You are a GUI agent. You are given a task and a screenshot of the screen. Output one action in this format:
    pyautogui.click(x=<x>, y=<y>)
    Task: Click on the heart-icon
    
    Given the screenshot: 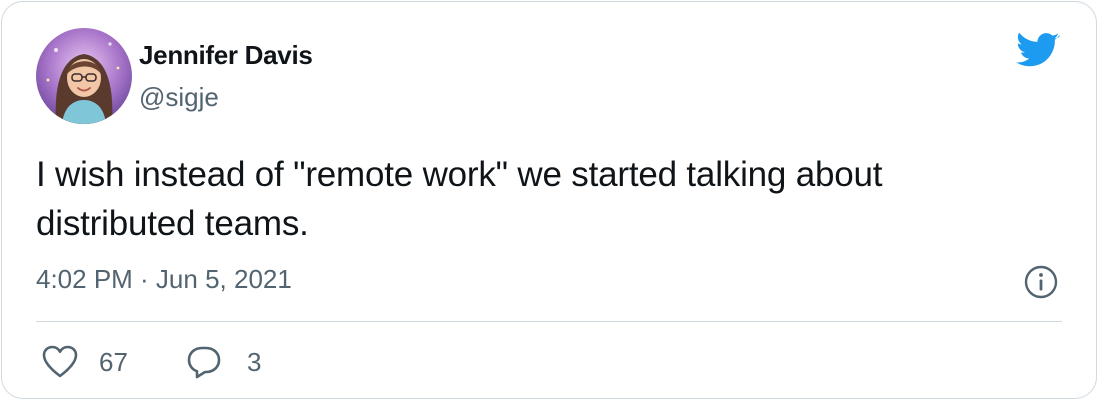 What is the action you would take?
    pyautogui.click(x=60, y=361)
    